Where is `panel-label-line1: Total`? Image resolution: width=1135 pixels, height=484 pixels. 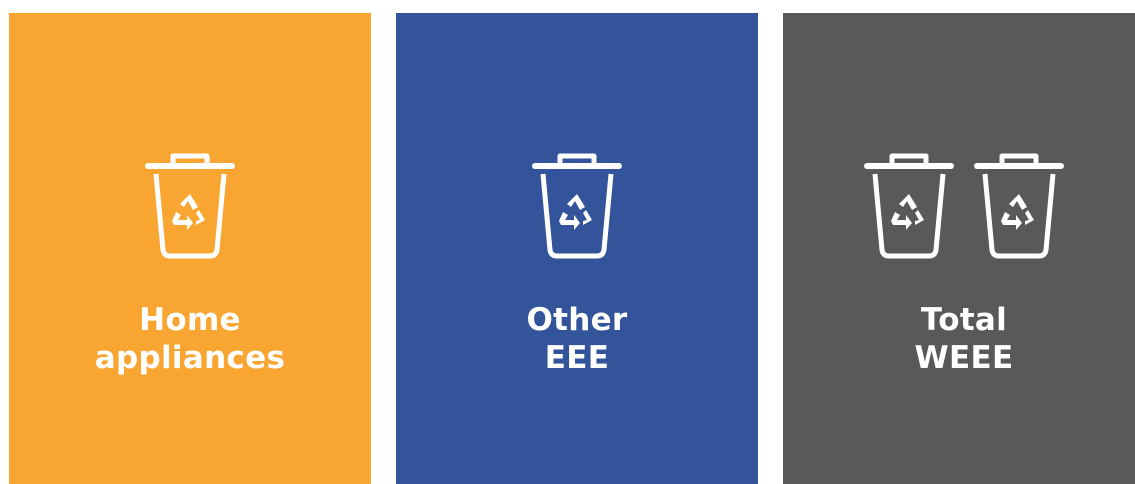 panel-label-line1: Total is located at coordinates (964, 320).